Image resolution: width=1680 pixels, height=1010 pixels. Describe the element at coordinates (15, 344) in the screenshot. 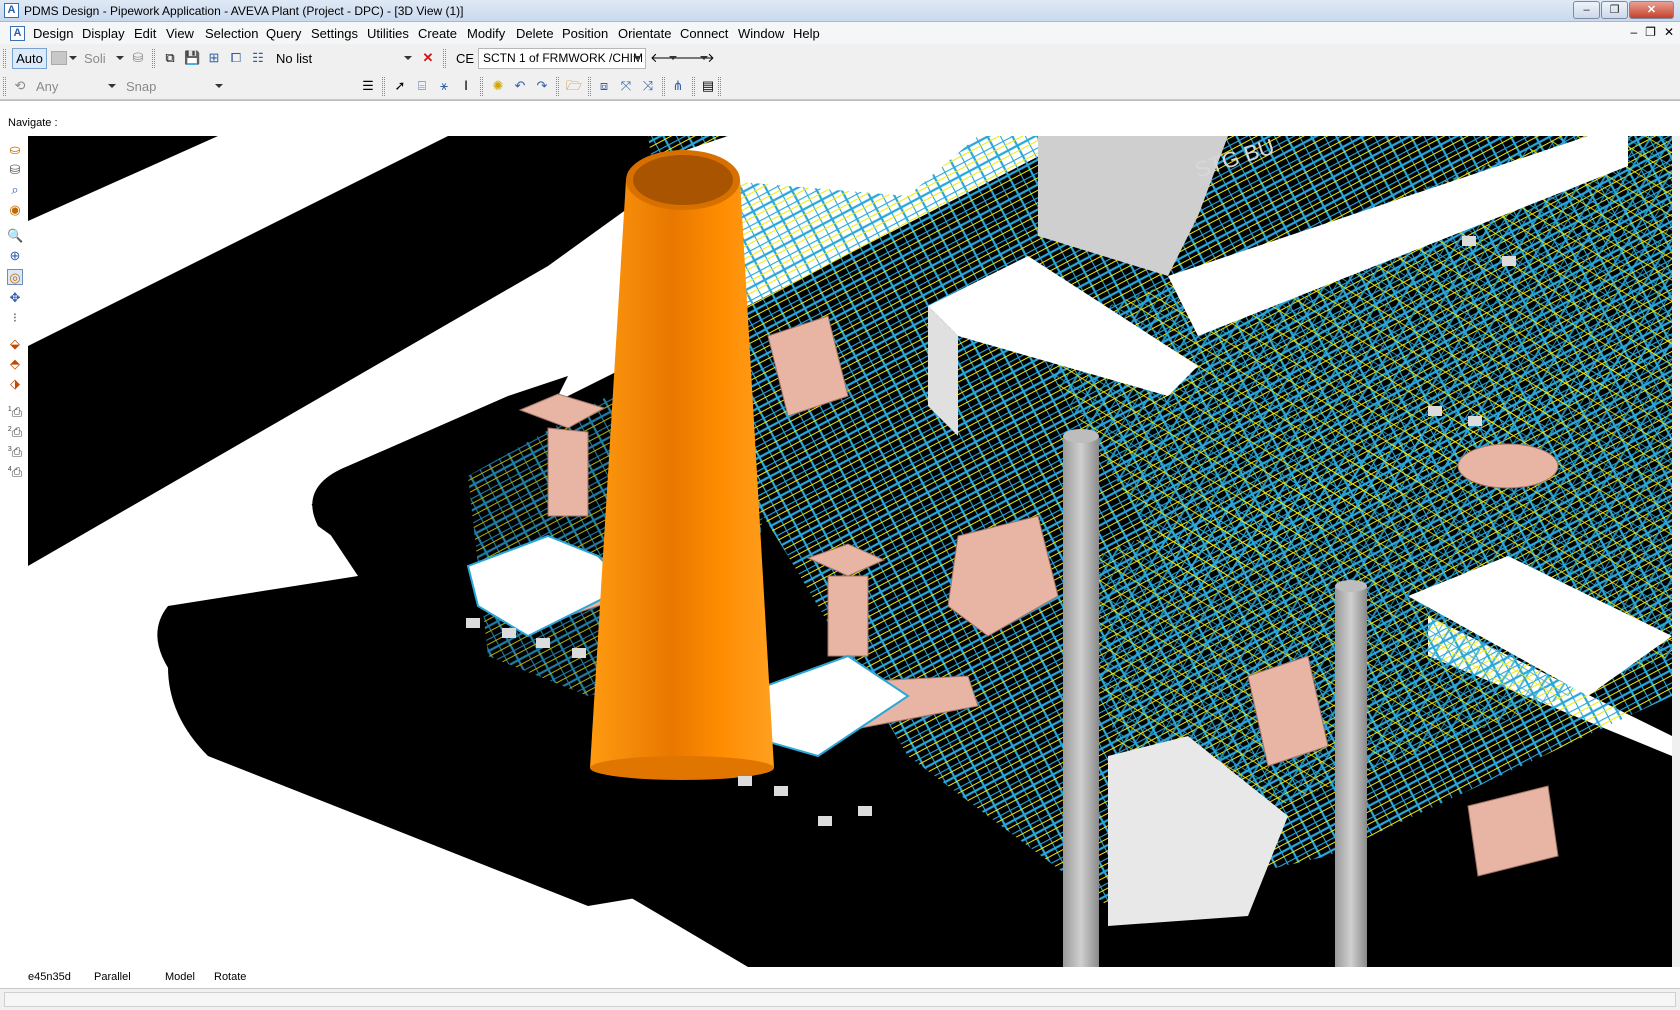

I see `limits-icon: ⬙` at that location.